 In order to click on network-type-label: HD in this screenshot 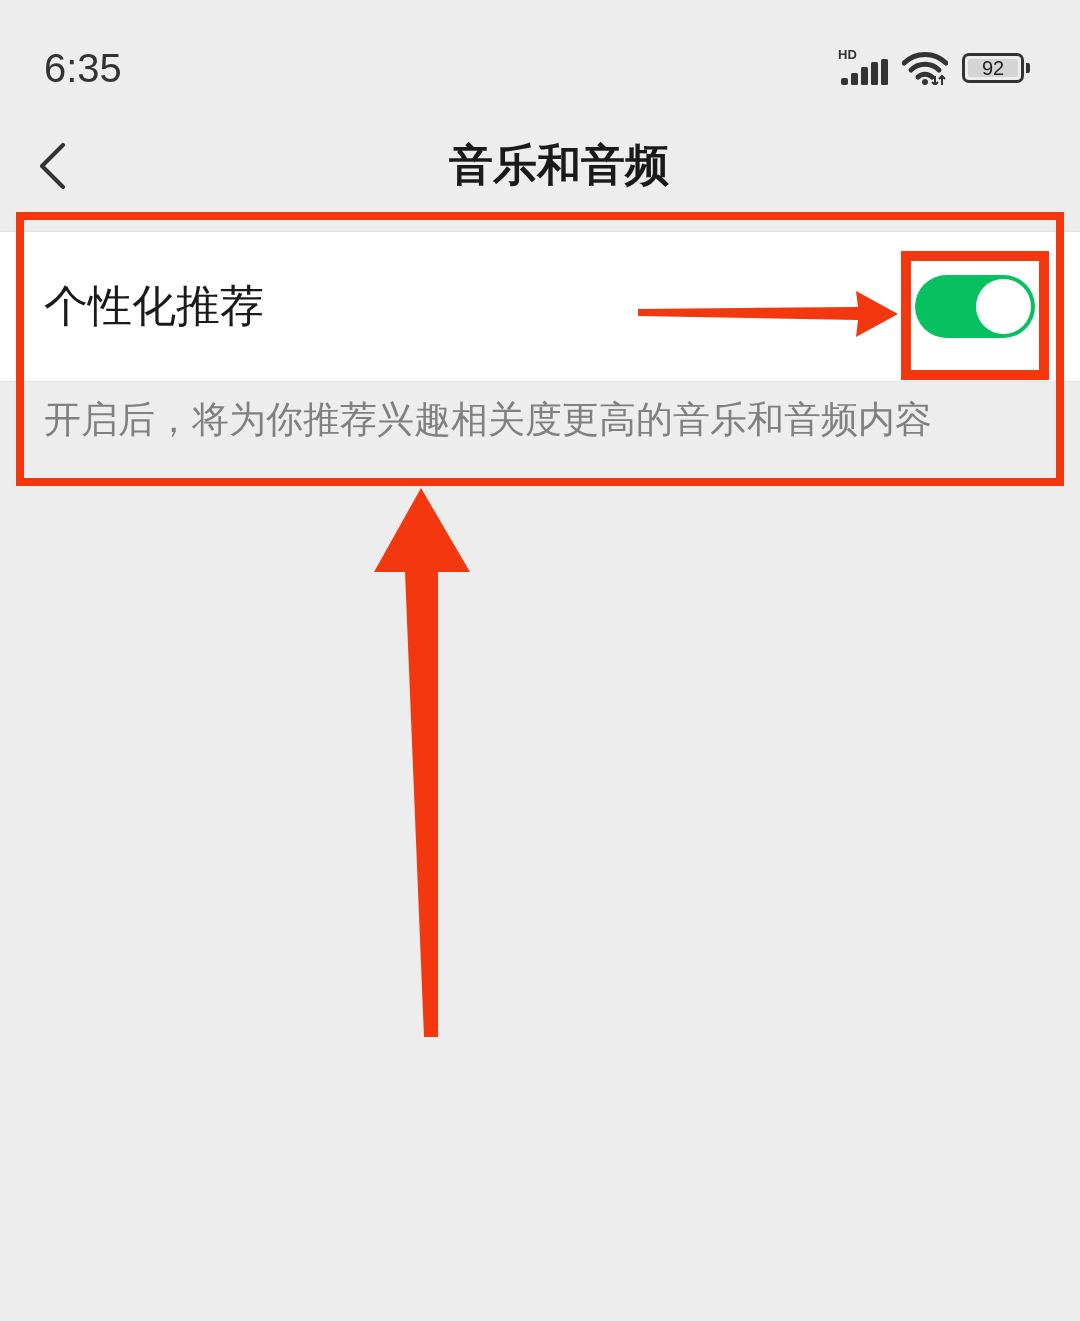, I will do `click(847, 54)`.